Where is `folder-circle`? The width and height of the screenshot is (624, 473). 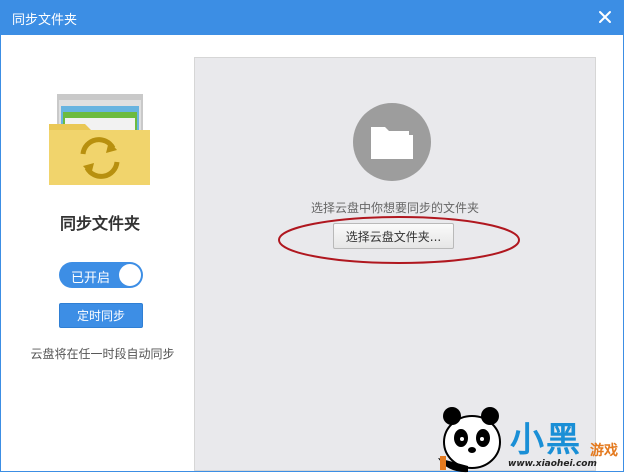 folder-circle is located at coordinates (392, 142).